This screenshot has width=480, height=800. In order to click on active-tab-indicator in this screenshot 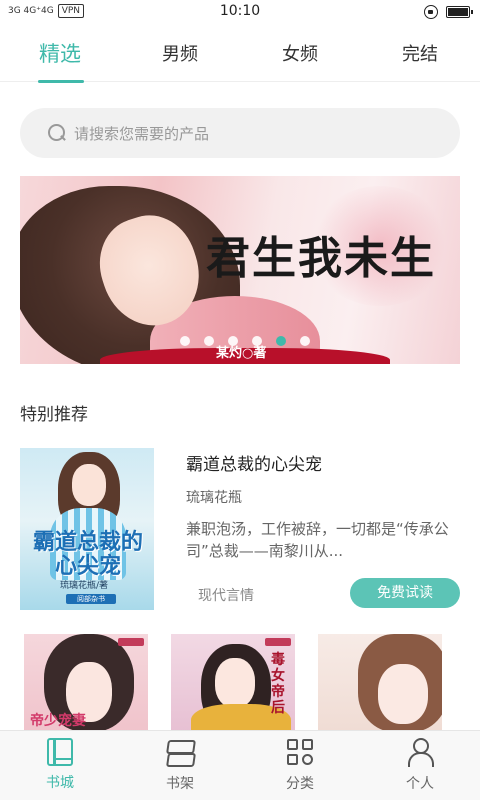, I will do `click(61, 81)`.